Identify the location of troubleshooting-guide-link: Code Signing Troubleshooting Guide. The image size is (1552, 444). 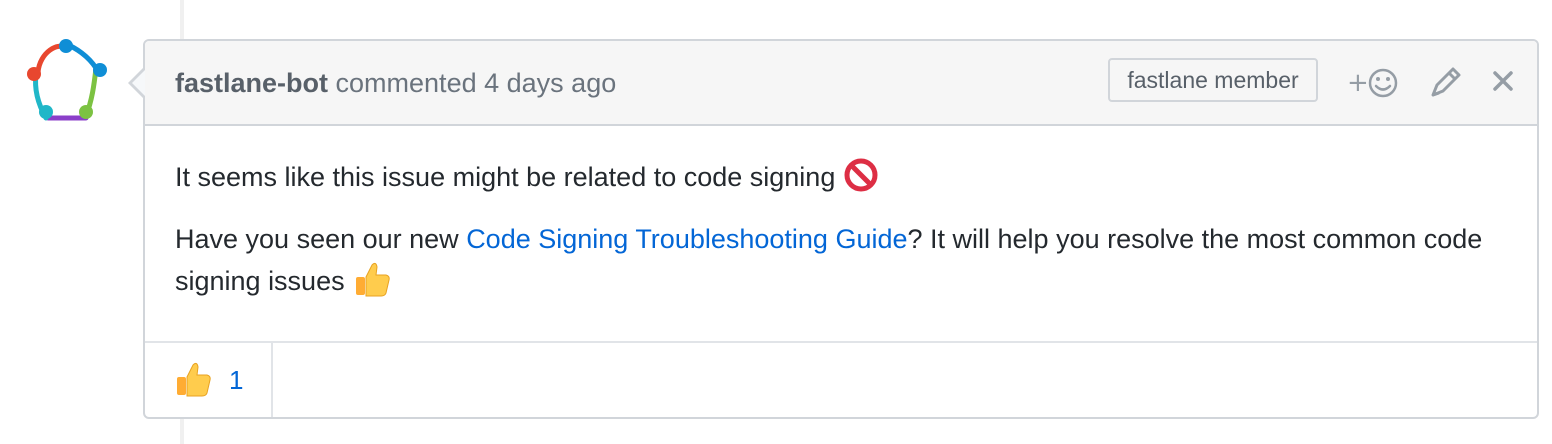
(686, 239).